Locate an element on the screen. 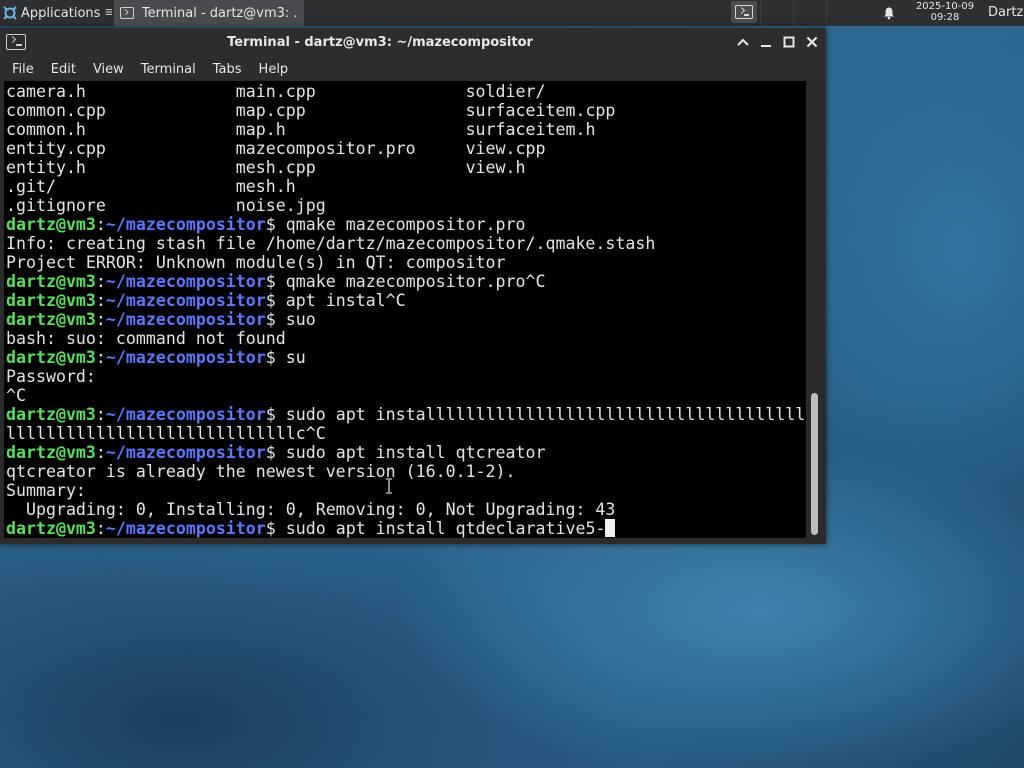 This screenshot has height=768, width=1024. listing-entry: common.h is located at coordinates (121, 129).